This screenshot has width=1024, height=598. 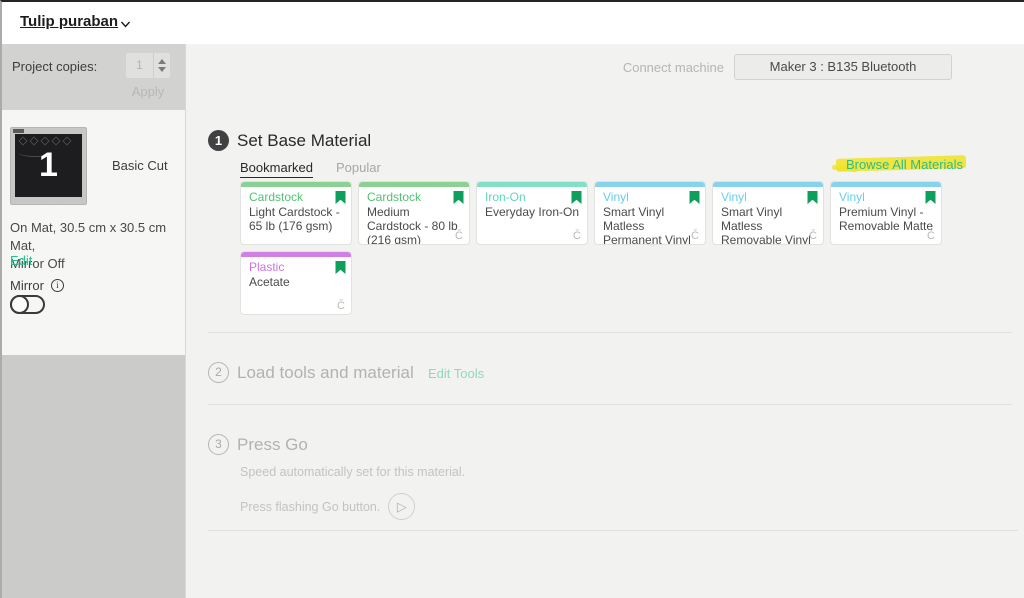 I want to click on browse-all-materials: Browse All Materials, so click(x=901, y=164).